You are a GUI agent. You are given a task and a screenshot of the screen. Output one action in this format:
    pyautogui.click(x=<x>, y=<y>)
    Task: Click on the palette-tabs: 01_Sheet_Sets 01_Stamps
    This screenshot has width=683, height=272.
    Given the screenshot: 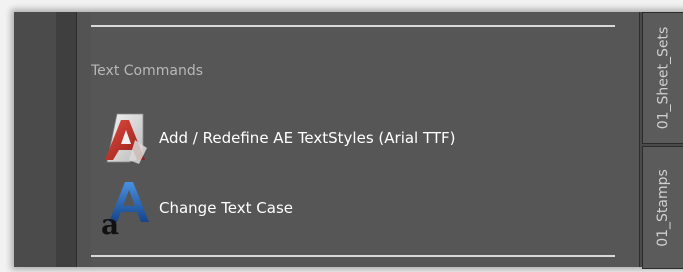 What is the action you would take?
    pyautogui.click(x=661, y=140)
    